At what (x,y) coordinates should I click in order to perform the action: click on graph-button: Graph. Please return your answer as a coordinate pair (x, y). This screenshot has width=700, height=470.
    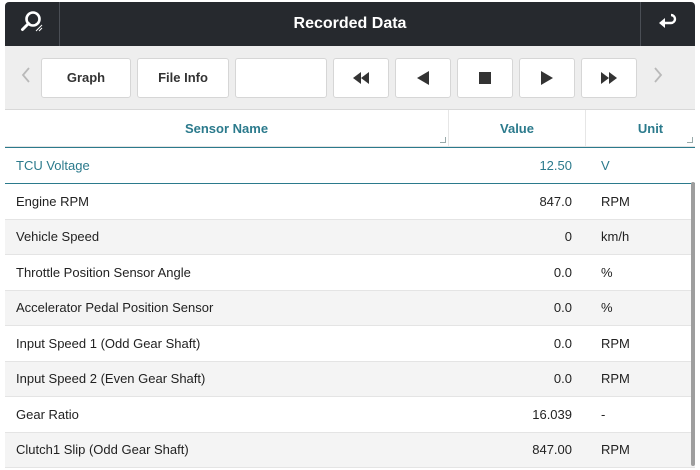
    Looking at the image, I should click on (86, 77).